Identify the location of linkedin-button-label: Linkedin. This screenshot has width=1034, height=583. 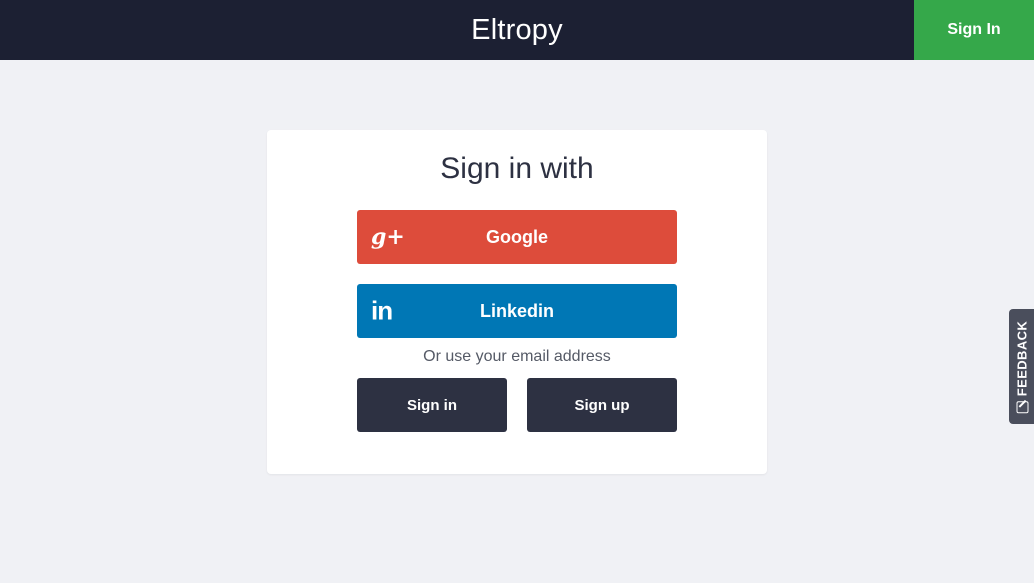
(516, 310).